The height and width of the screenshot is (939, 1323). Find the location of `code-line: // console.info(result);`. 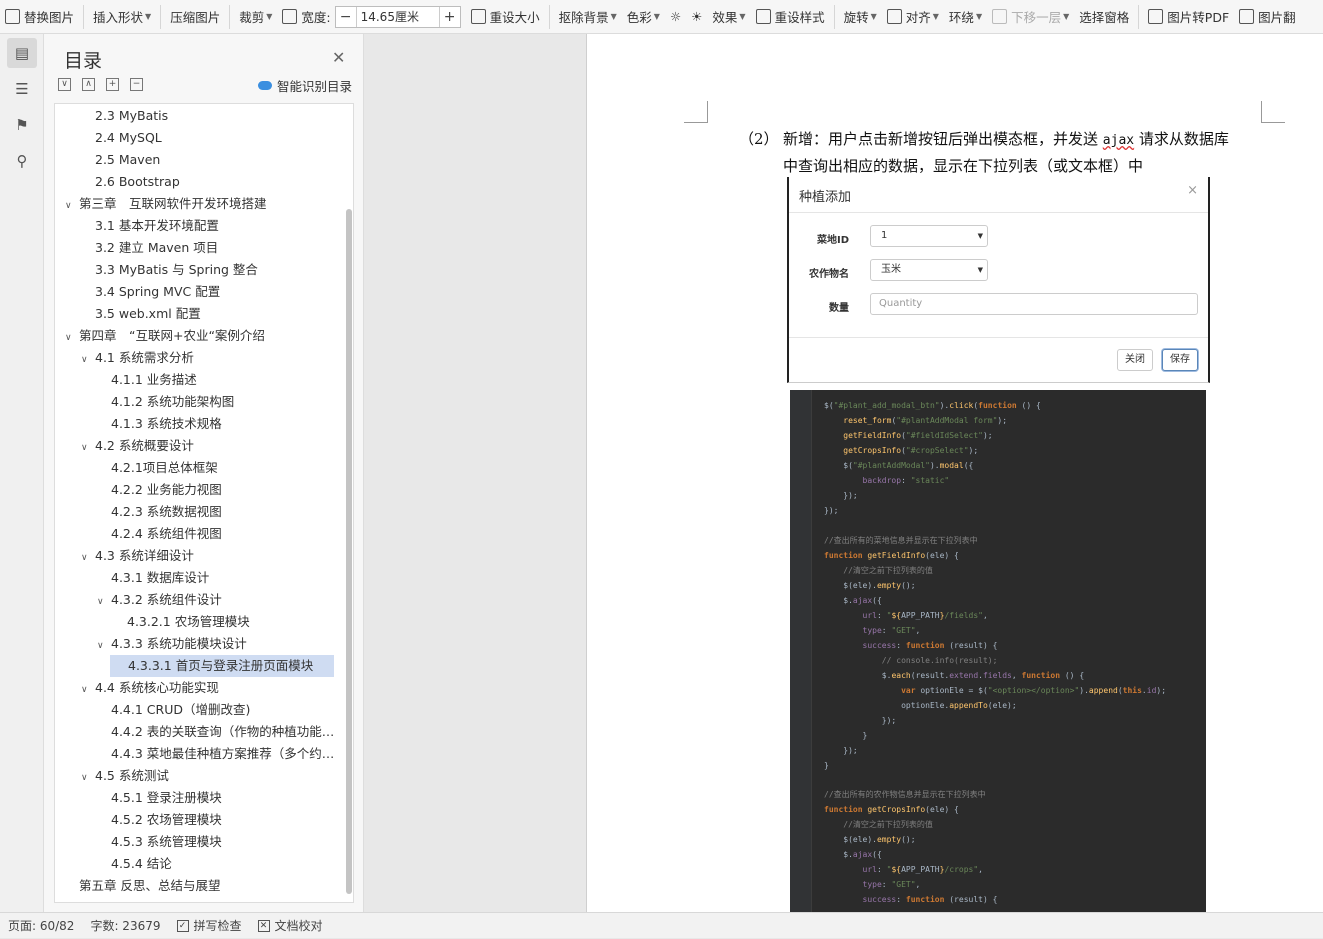

code-line: // console.info(result); is located at coordinates (939, 660).